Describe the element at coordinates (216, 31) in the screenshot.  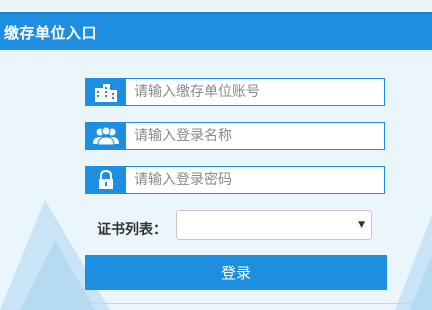
I see `panel-header: 缴存单位入口` at that location.